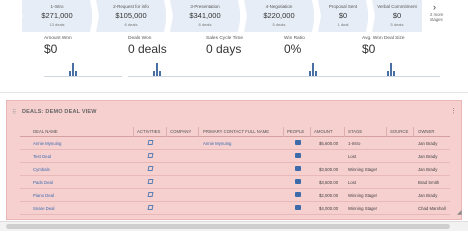 The image size is (468, 240). What do you see at coordinates (459, 212) in the screenshot?
I see `resize-handle-icon: ◢` at bounding box center [459, 212].